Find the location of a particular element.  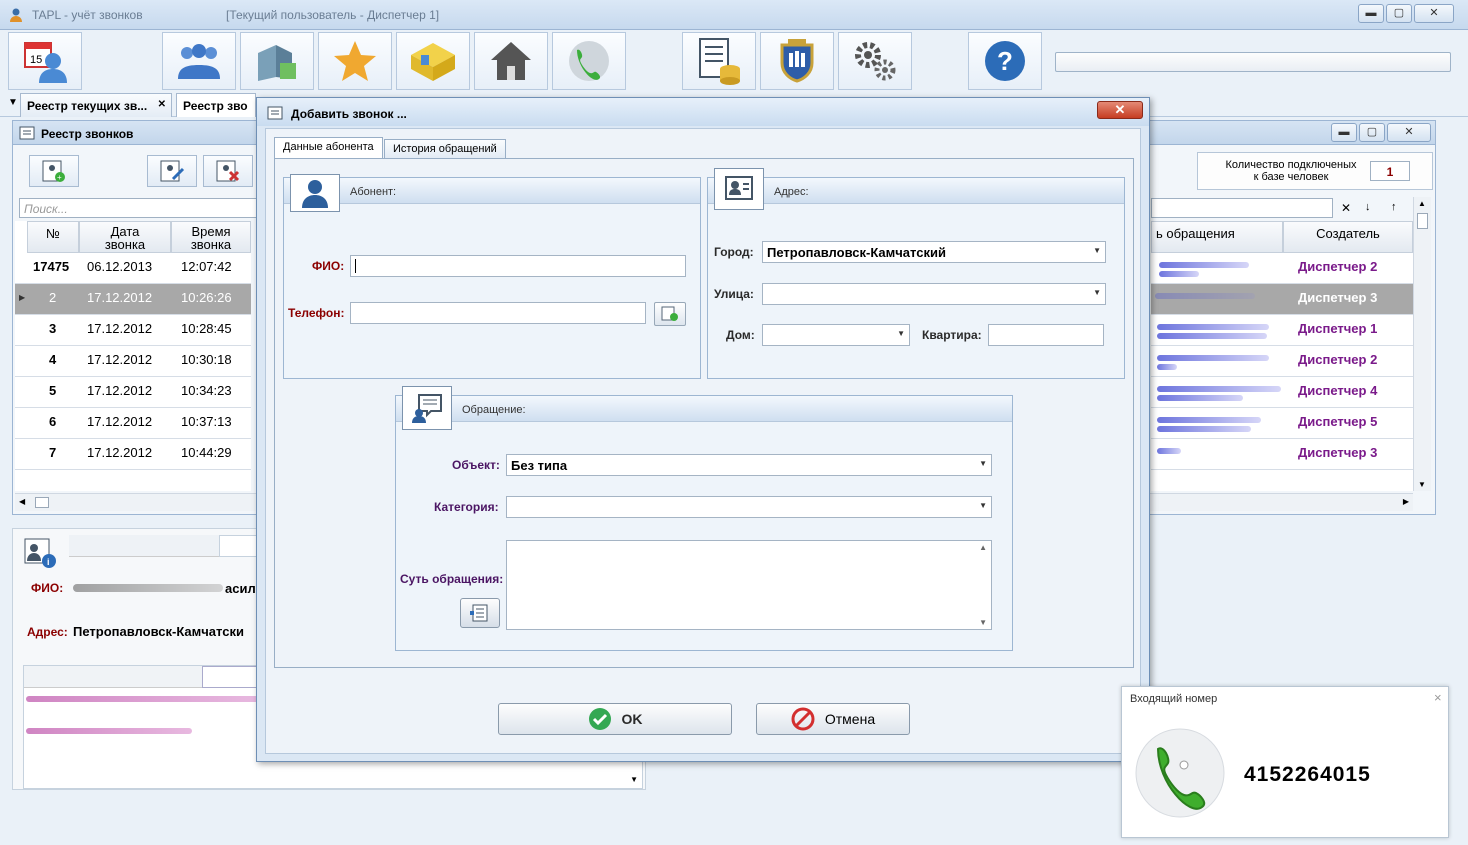

clear-search-icon: ✕ is located at coordinates (1346, 208).